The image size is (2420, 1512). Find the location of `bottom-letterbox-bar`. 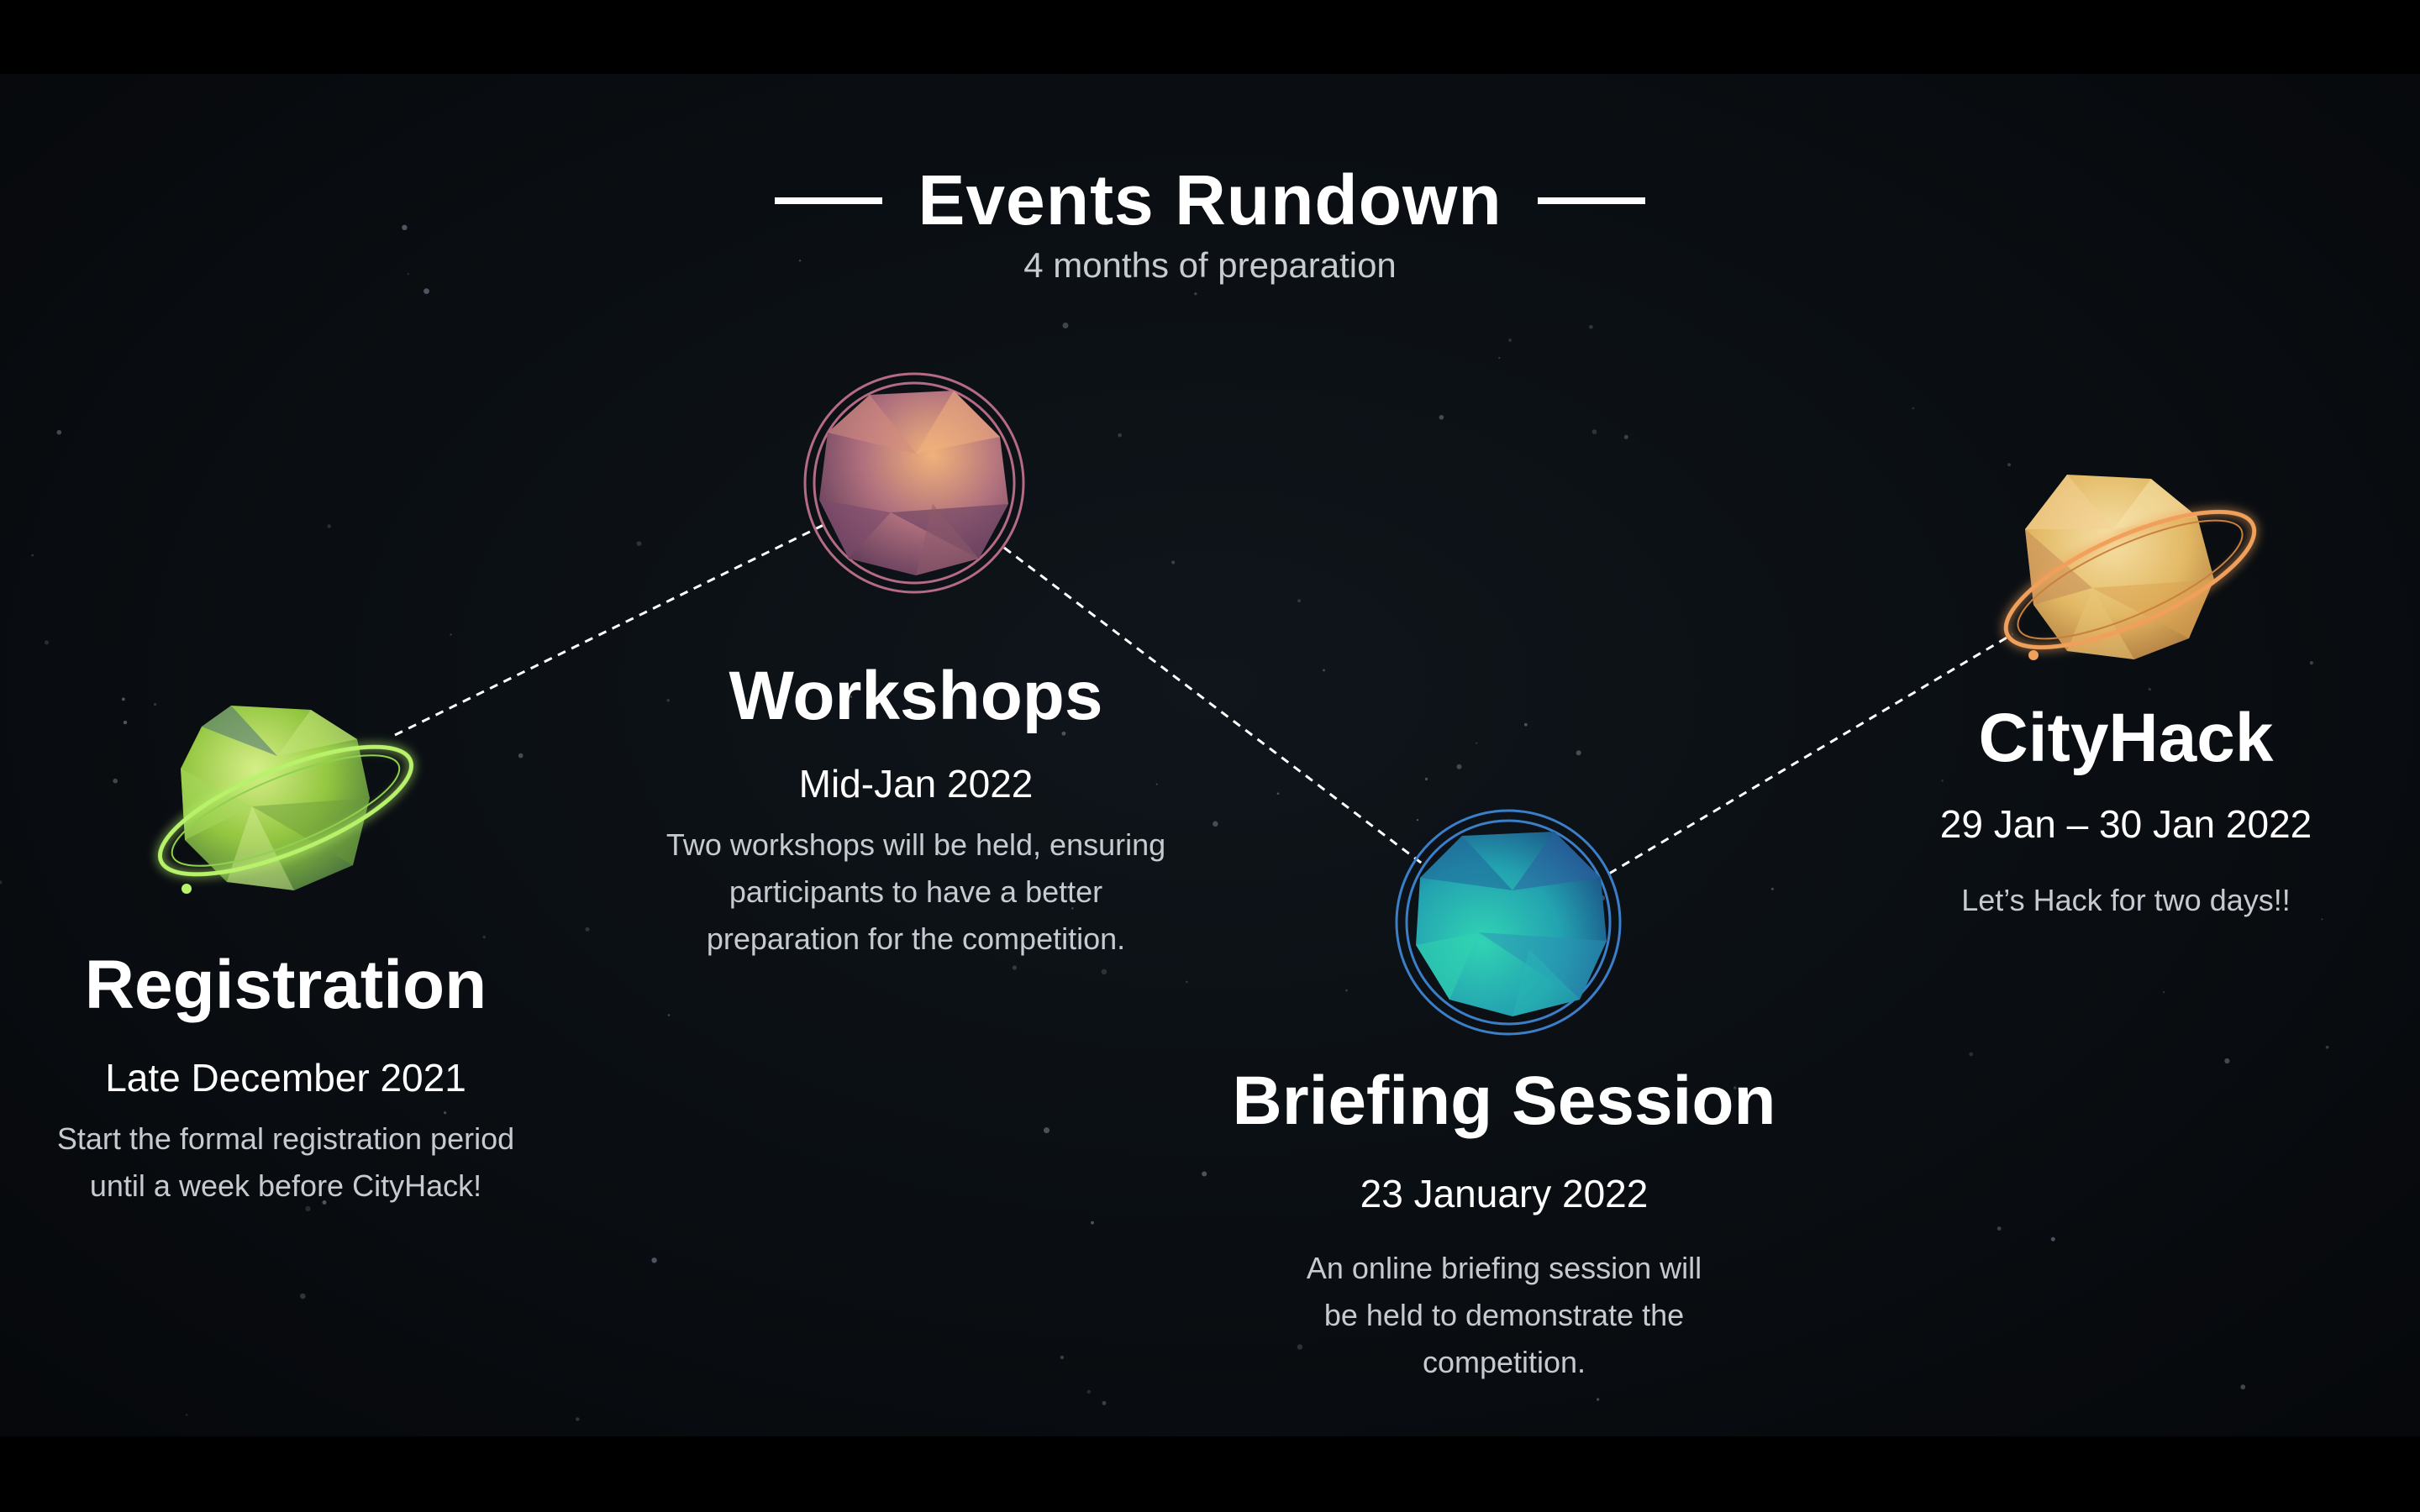

bottom-letterbox-bar is located at coordinates (1210, 1474).